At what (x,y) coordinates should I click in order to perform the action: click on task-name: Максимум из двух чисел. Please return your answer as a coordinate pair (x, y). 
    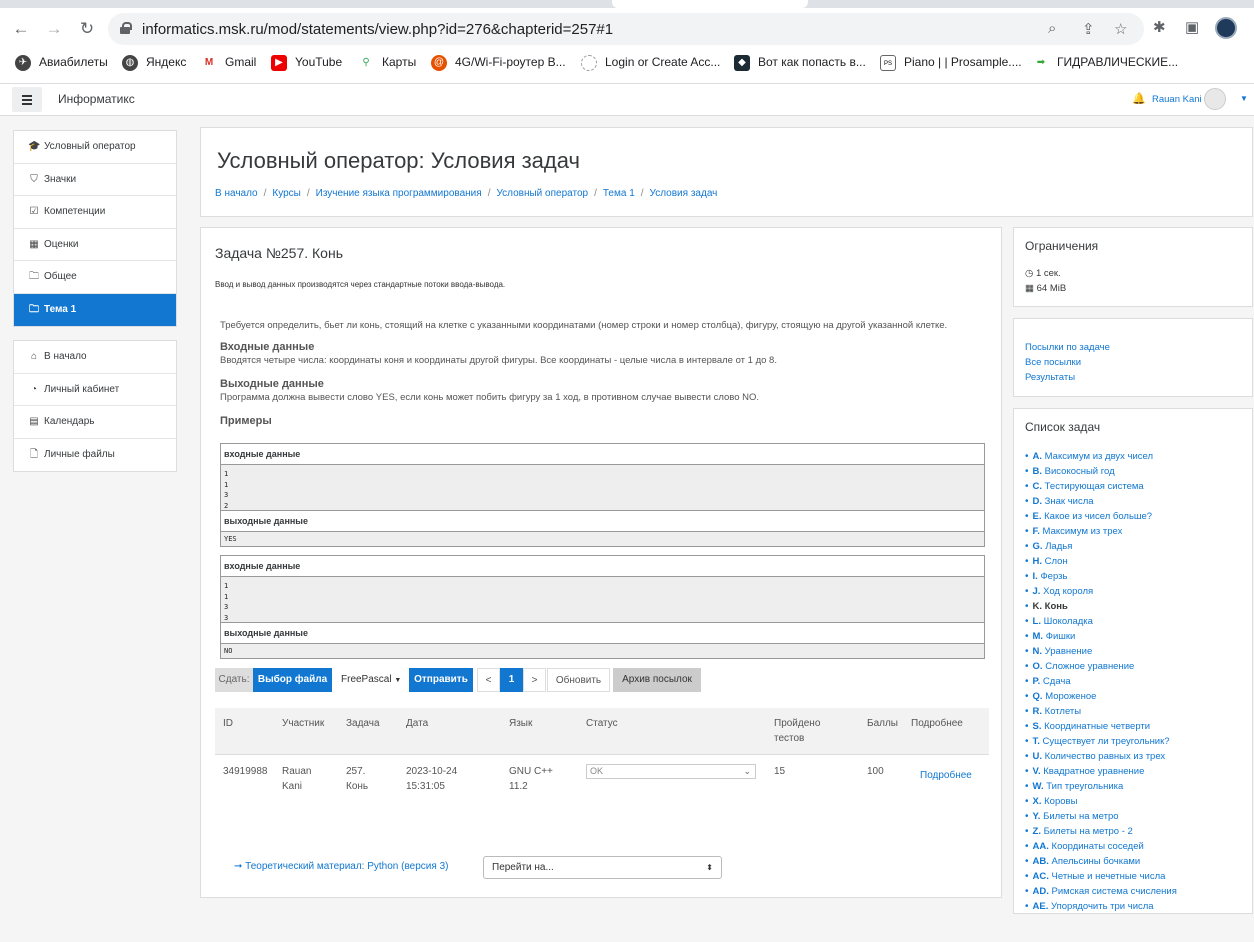
    Looking at the image, I should click on (1099, 456).